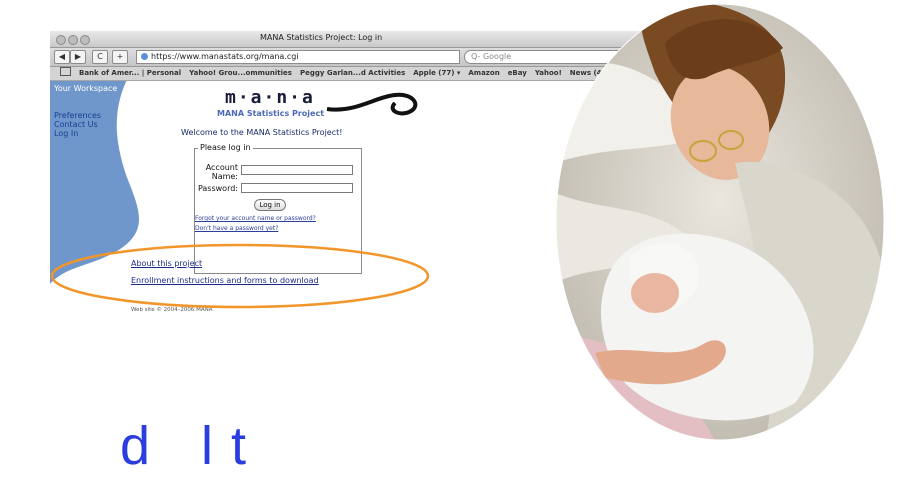 The width and height of the screenshot is (913, 477). Describe the element at coordinates (76, 124) in the screenshot. I see `sidebar-item-contact-us: Contact Us` at that location.